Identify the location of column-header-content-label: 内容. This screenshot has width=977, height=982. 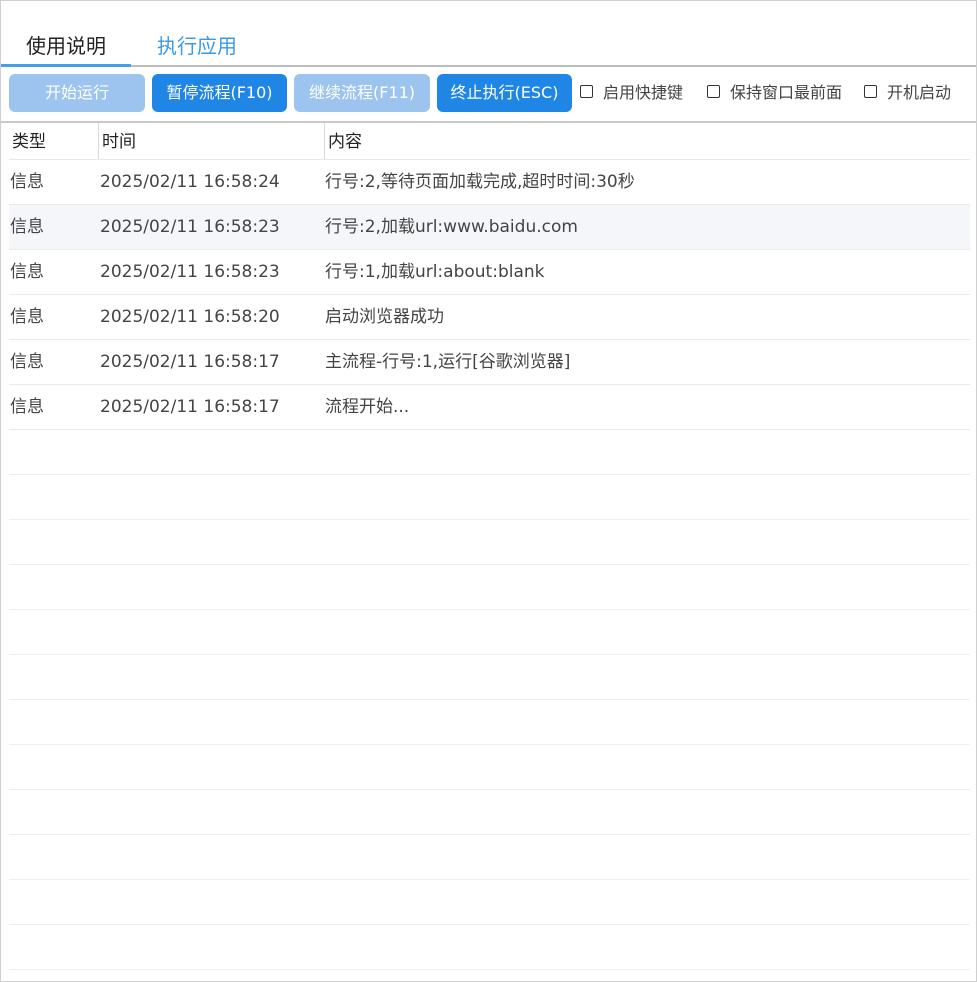
(345, 142).